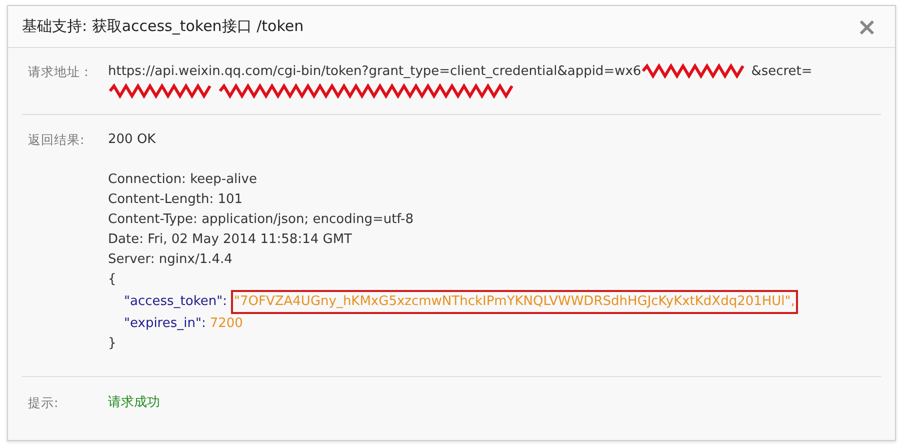 The width and height of the screenshot is (903, 447). Describe the element at coordinates (175, 302) in the screenshot. I see `json-key: "access_token":` at that location.